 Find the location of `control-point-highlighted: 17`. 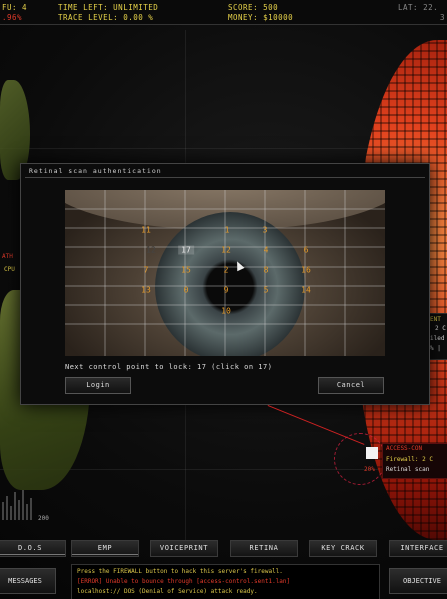

control-point-highlighted: 17 is located at coordinates (186, 250).